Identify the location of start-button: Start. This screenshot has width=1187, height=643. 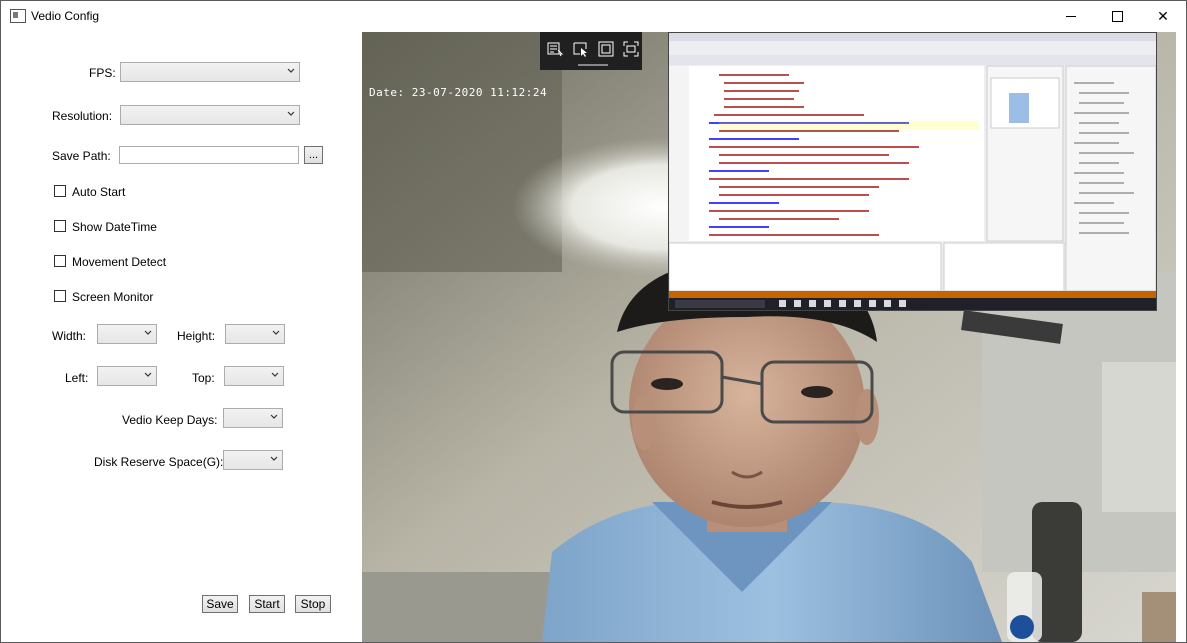
(267, 604).